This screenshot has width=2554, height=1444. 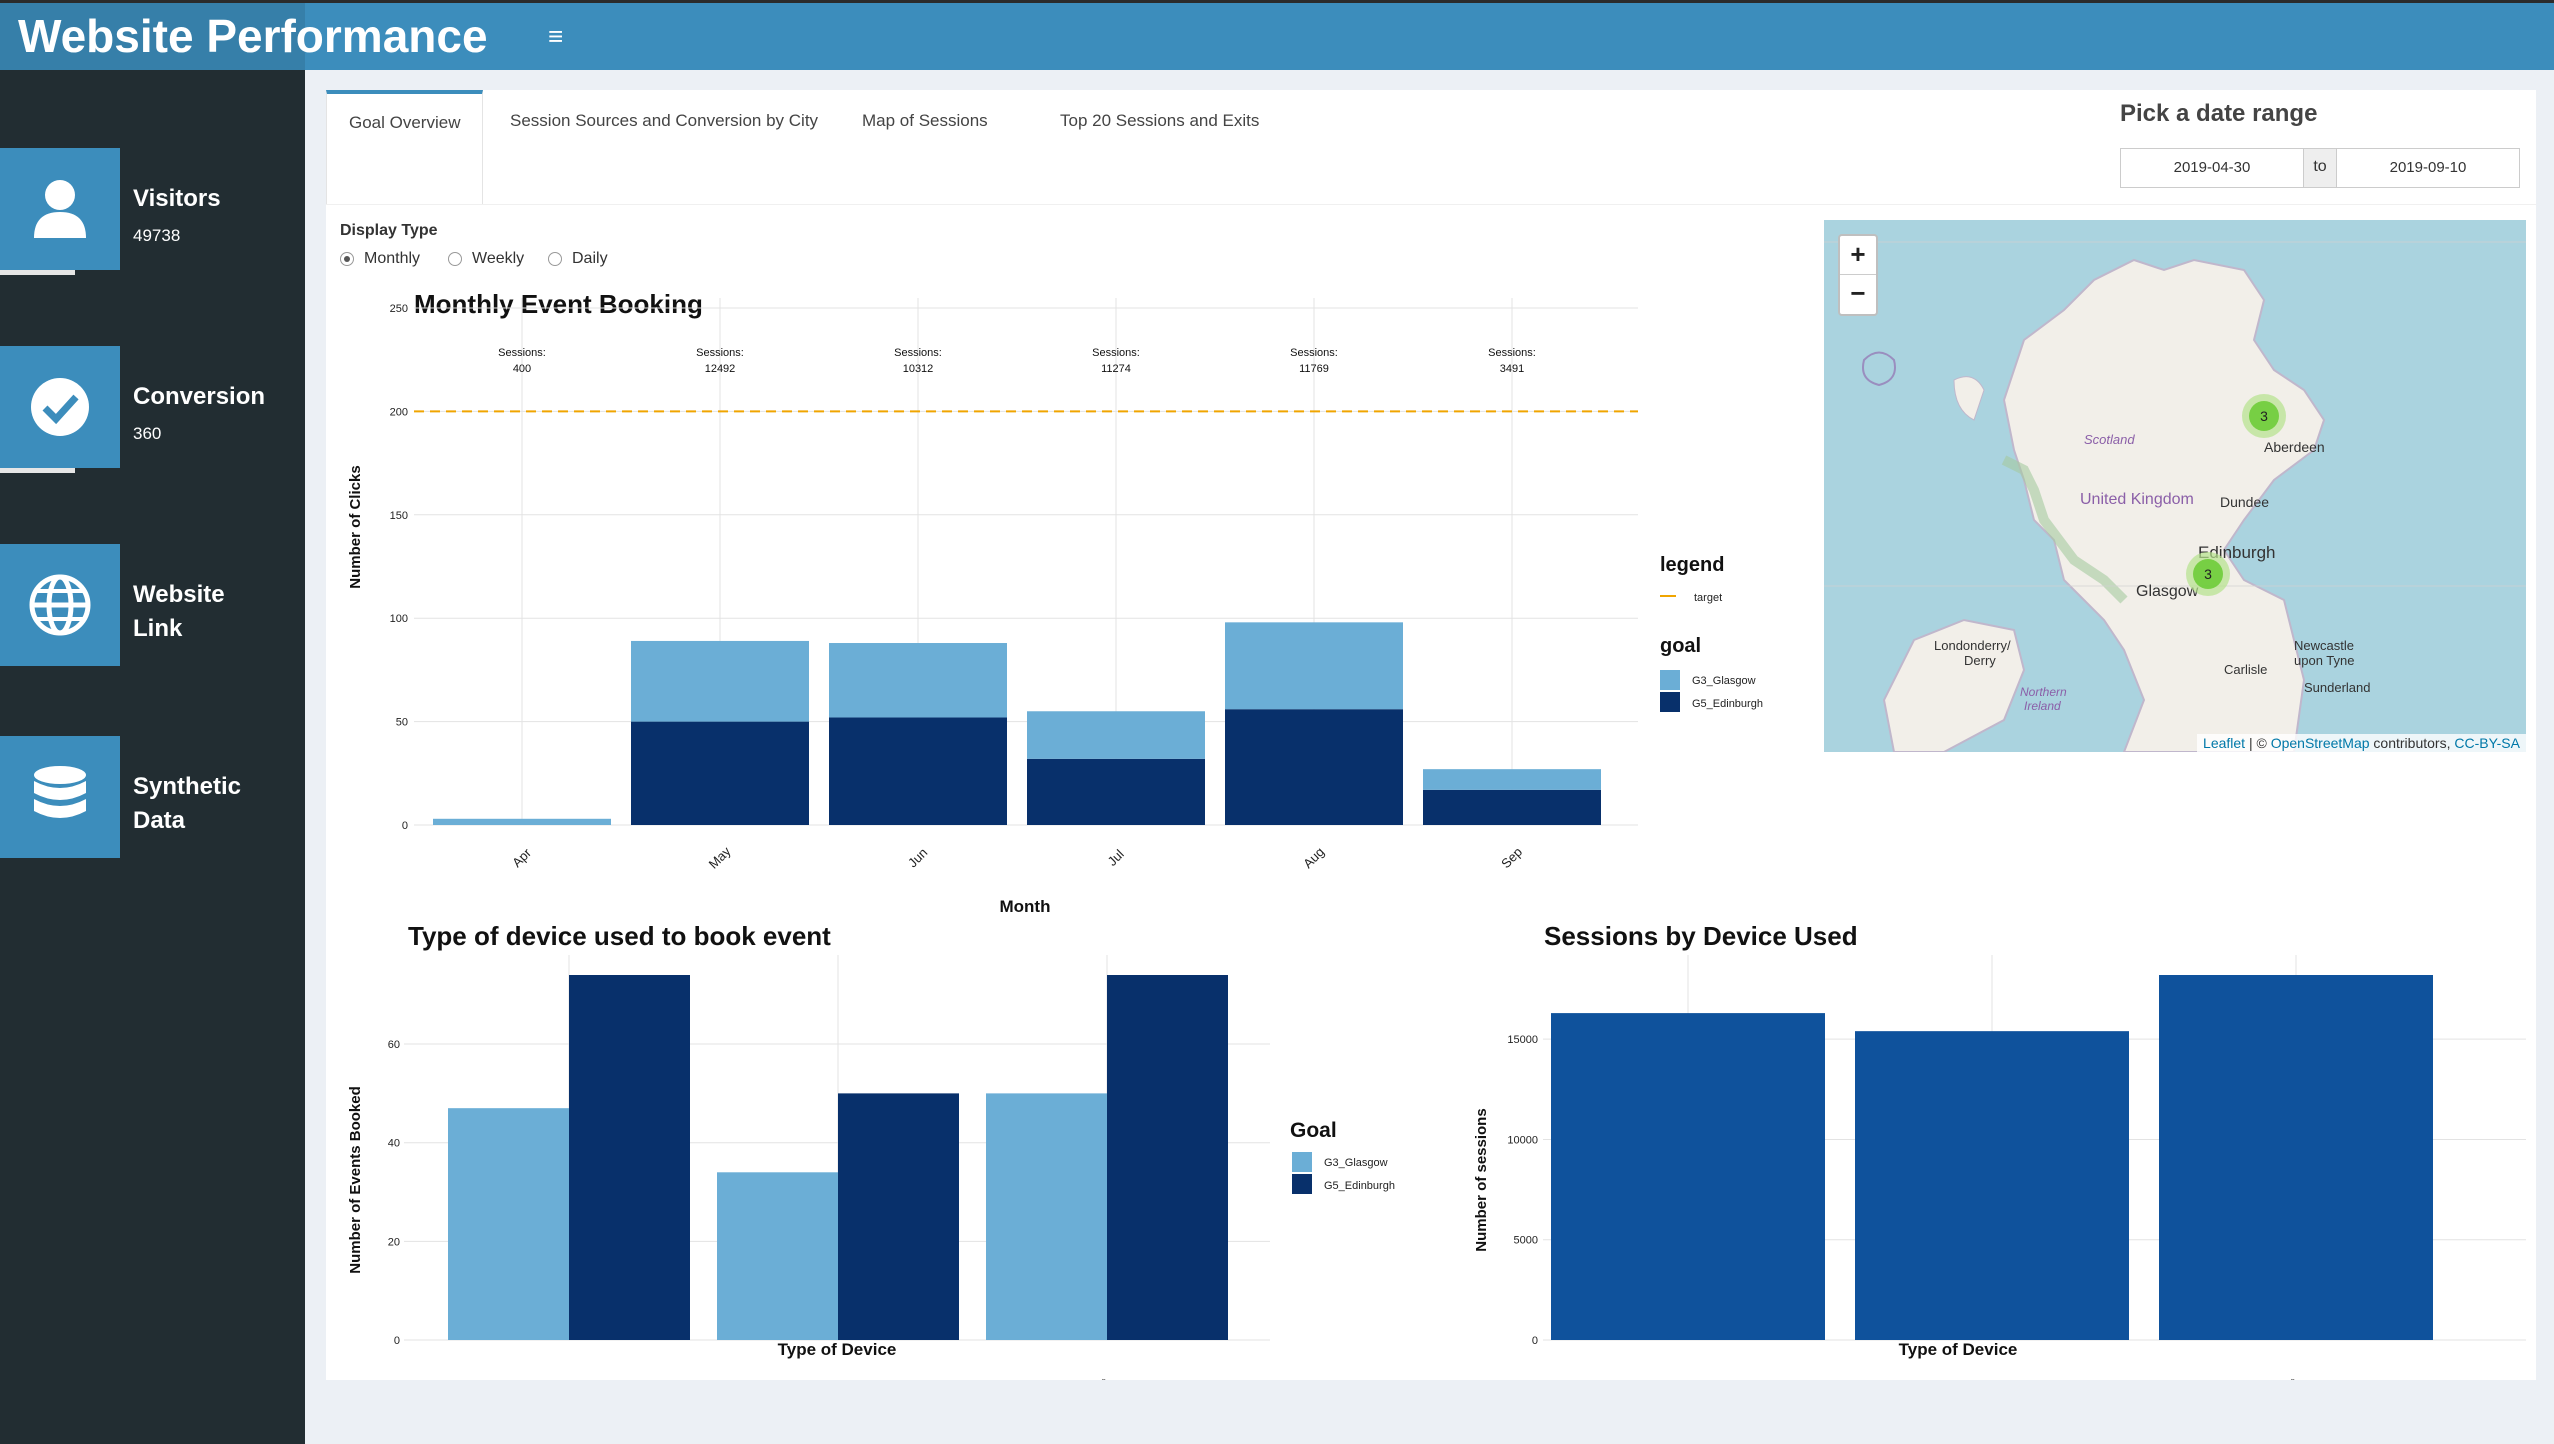 I want to click on zoom-out-button: −, so click(x=1858, y=294).